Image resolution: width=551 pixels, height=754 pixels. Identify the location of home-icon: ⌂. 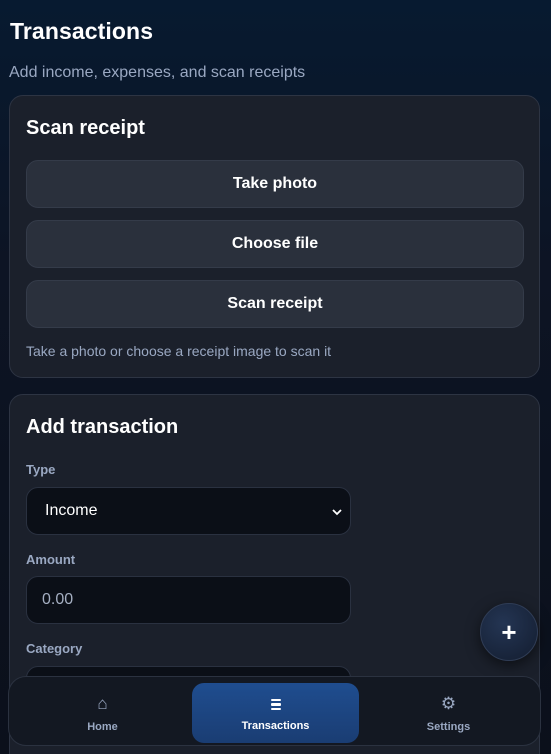
(102, 703).